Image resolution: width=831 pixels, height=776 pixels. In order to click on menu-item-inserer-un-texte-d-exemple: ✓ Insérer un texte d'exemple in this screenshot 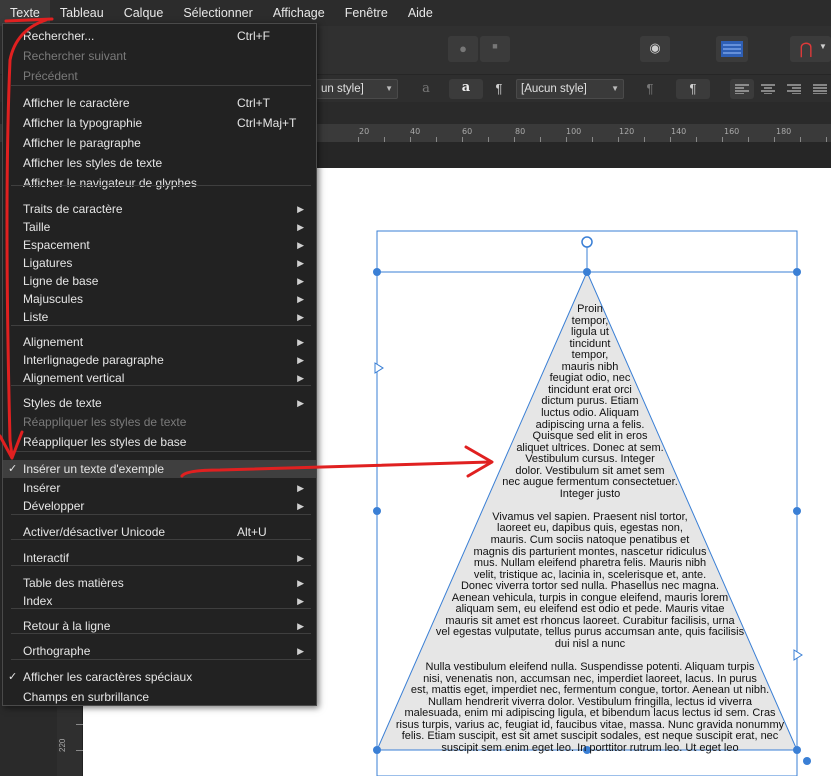, I will do `click(159, 469)`.